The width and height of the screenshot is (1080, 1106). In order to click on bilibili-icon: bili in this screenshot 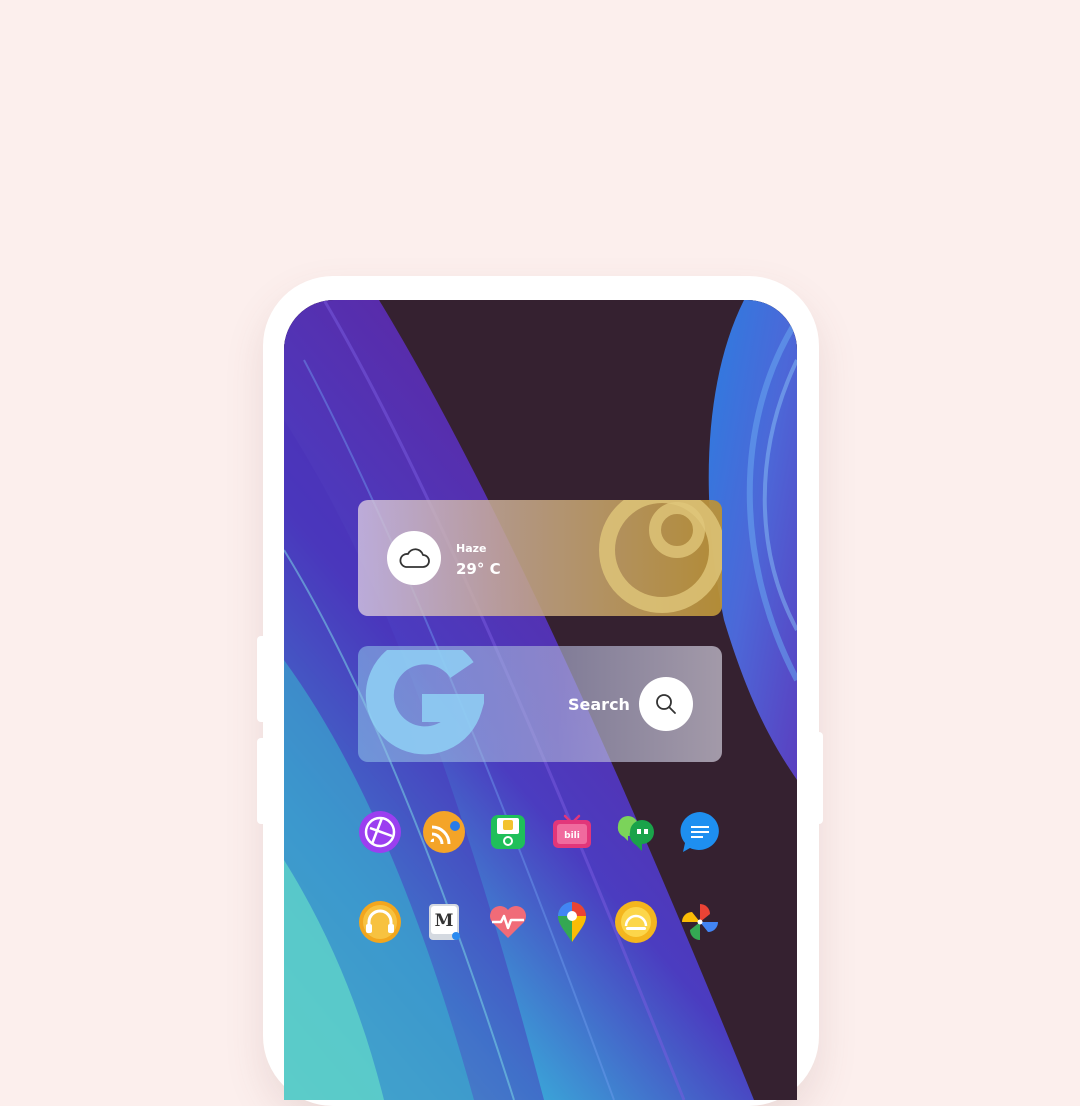, I will do `click(572, 832)`.